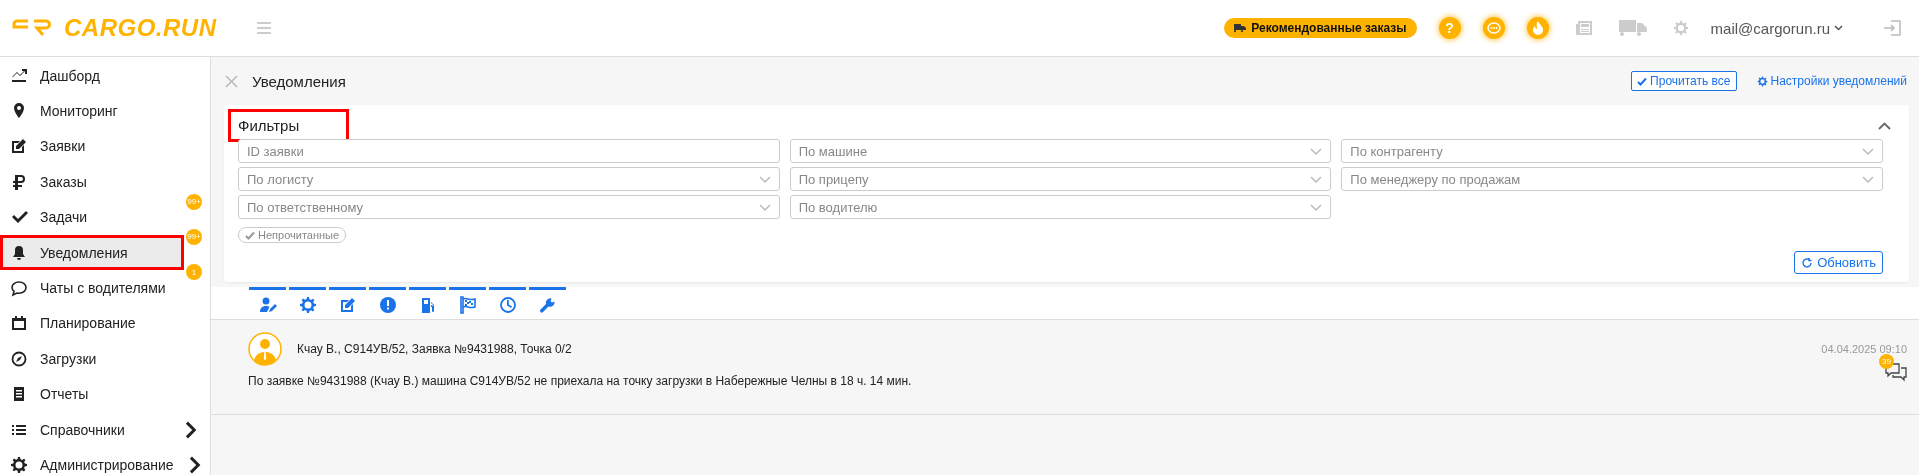  Describe the element at coordinates (580, 381) in the screenshot. I see `notification-message: По заявке №9431988 (Кчау В.) машина С914УВ/52 не приехала на точку загрузки в Набережные Челны в 18 ч. 14 мин.` at that location.